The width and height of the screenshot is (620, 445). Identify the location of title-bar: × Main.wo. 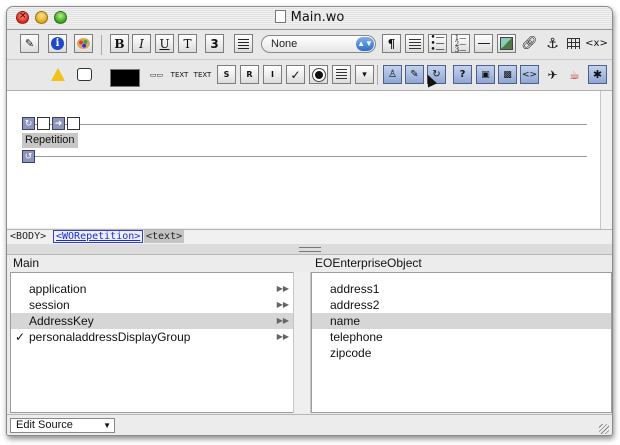
(309, 18).